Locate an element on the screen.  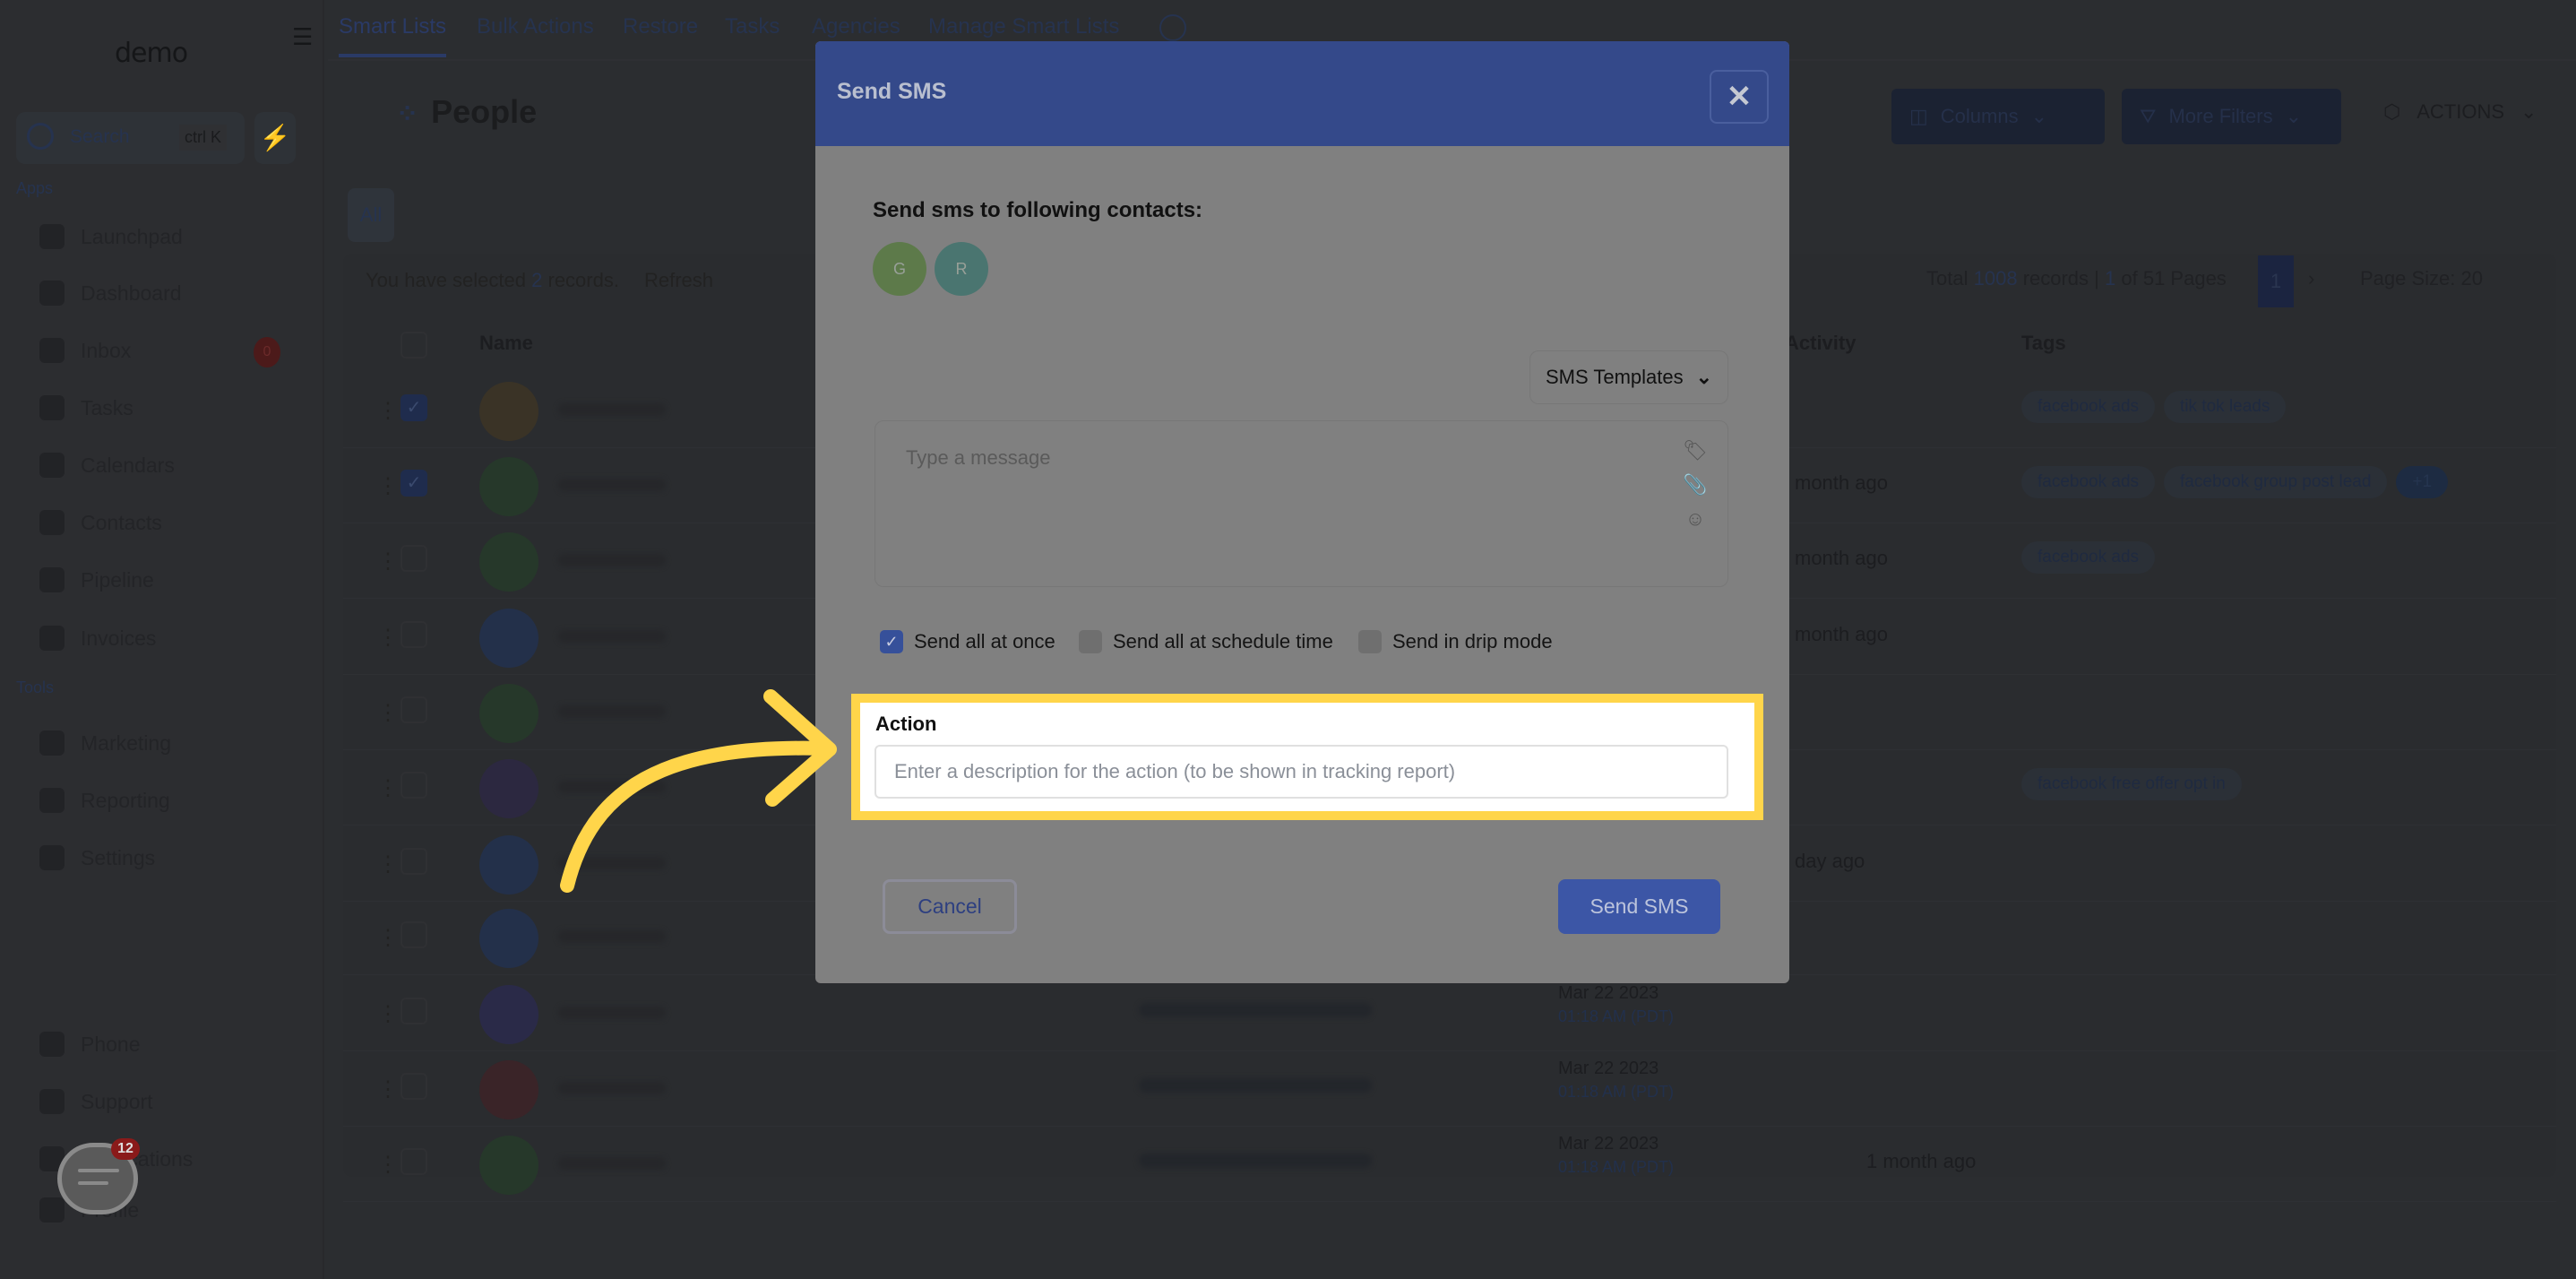
page-size-select: Page Size: 20 is located at coordinates (2421, 278).